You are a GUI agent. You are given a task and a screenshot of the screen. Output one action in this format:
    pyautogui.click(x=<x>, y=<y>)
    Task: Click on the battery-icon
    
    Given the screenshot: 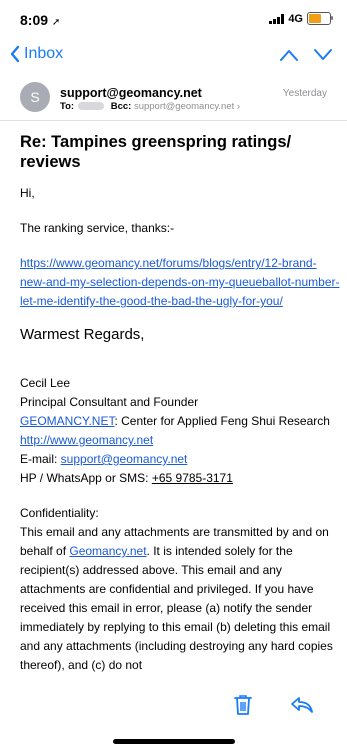 What is the action you would take?
    pyautogui.click(x=320, y=18)
    